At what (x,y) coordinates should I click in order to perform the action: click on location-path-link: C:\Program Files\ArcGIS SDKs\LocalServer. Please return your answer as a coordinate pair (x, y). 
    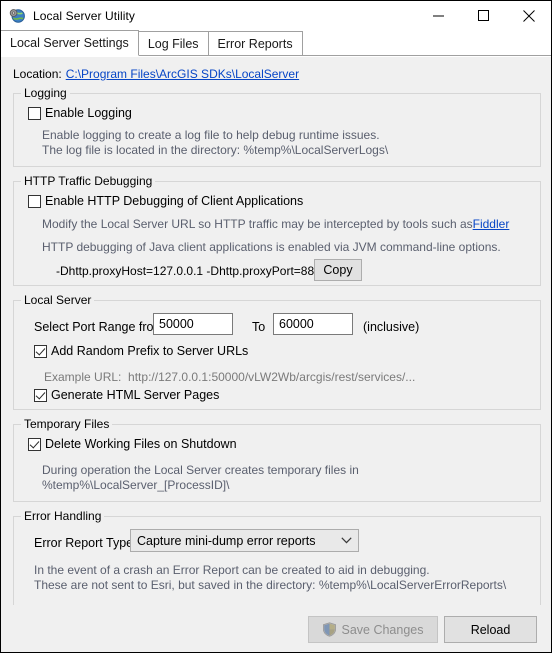
    Looking at the image, I should click on (182, 74).